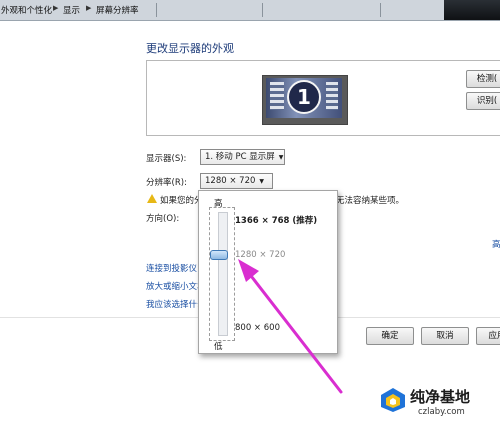 The width and height of the screenshot is (500, 426). Describe the element at coordinates (440, 397) in the screenshot. I see `watermark-title: 纯净基地` at that location.